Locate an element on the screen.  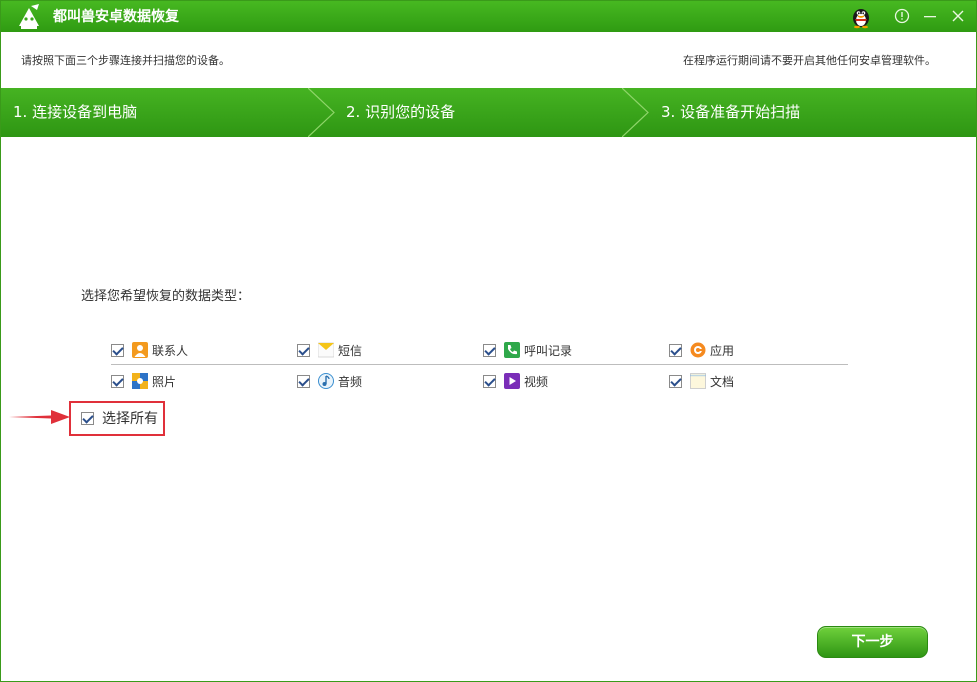
steps-bar: 1. 连接设备到电脑 2. 识别您的设备 3. 设备准备开始扫描 is located at coordinates (488, 112).